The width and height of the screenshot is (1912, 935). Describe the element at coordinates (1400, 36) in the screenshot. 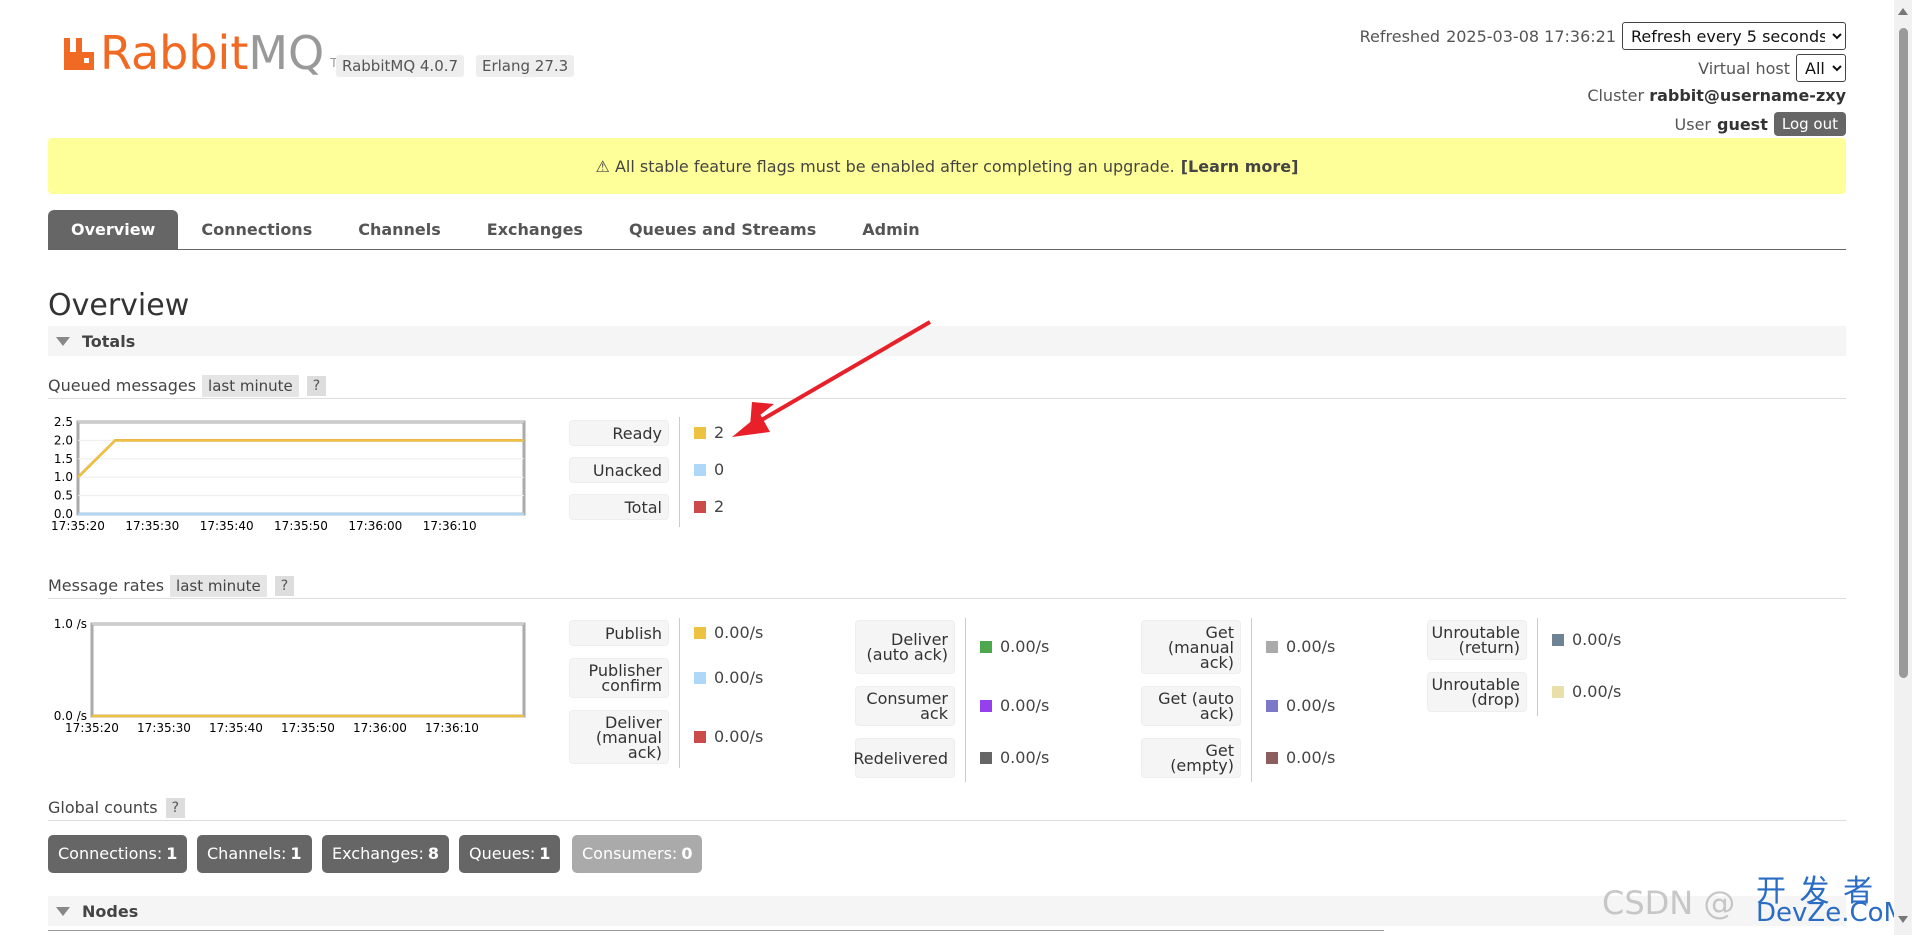

I see `refreshed-label: Refreshed` at that location.